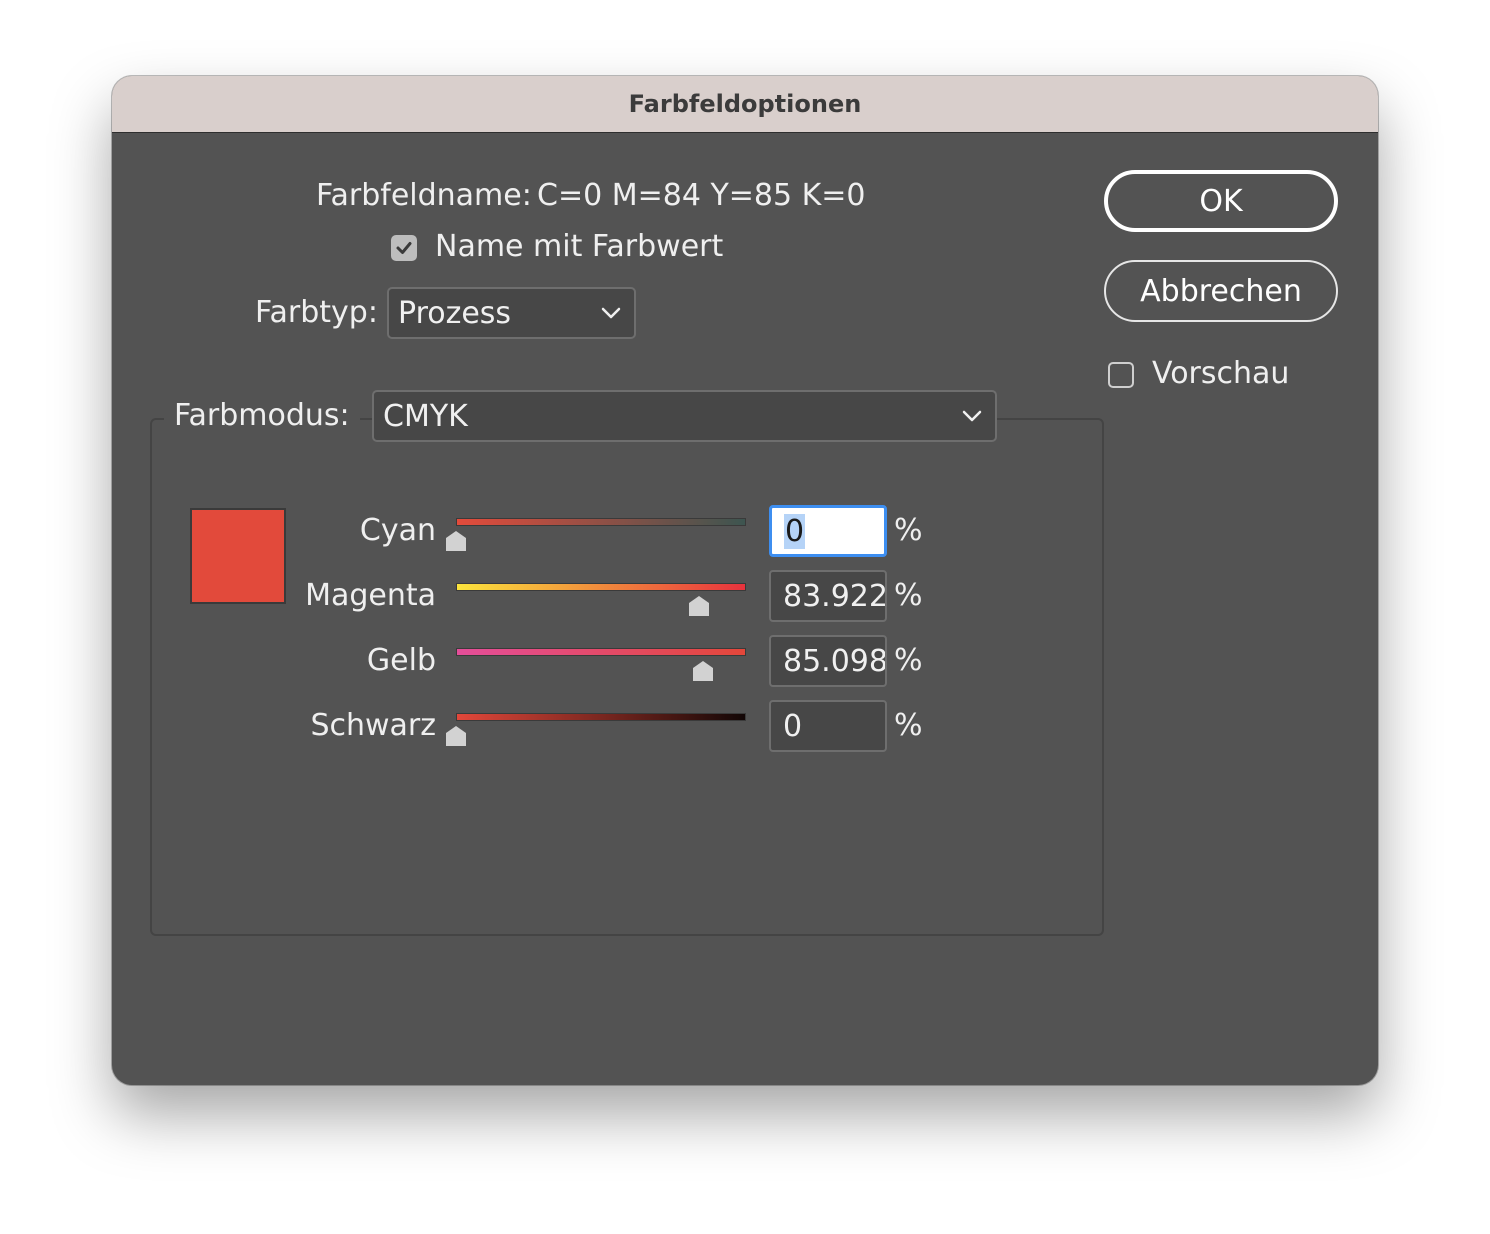  What do you see at coordinates (835, 661) in the screenshot?
I see `yellow-value: 85.098` at bounding box center [835, 661].